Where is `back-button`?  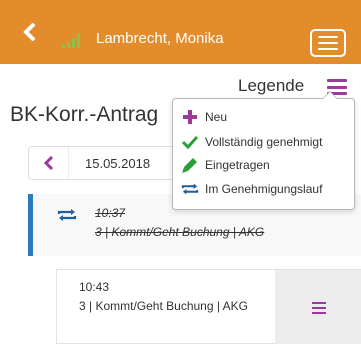
back-button is located at coordinates (30, 32).